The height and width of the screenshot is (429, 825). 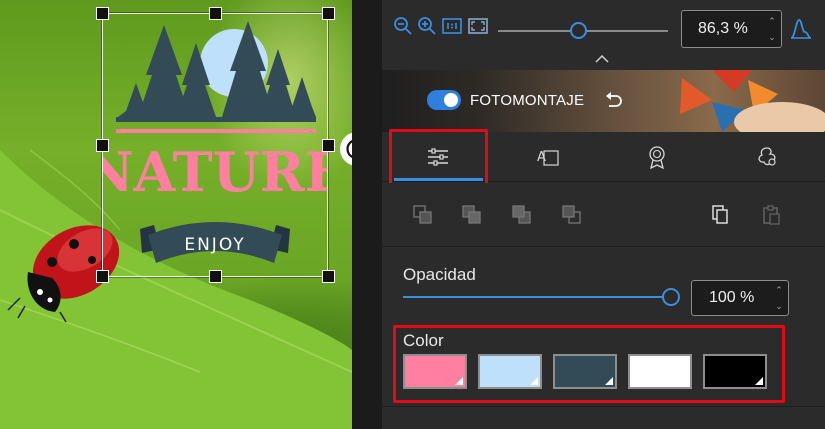 I want to click on svg-text: A, so click(x=541, y=157).